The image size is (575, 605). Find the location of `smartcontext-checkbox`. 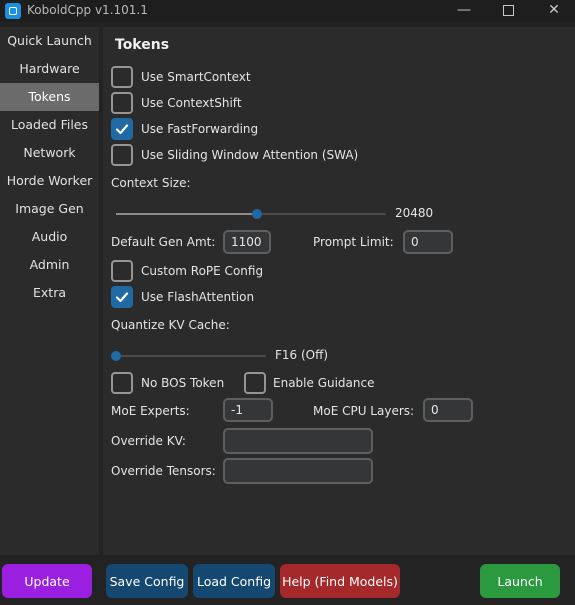

smartcontext-checkbox is located at coordinates (122, 77).